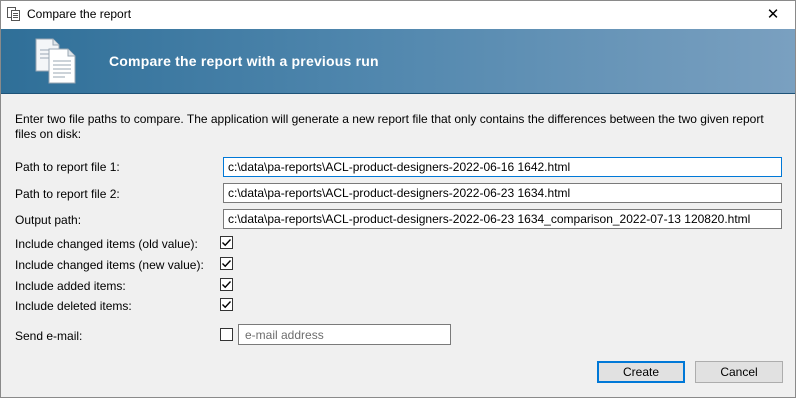  I want to click on send-email-label: Send e-mail:, so click(49, 336).